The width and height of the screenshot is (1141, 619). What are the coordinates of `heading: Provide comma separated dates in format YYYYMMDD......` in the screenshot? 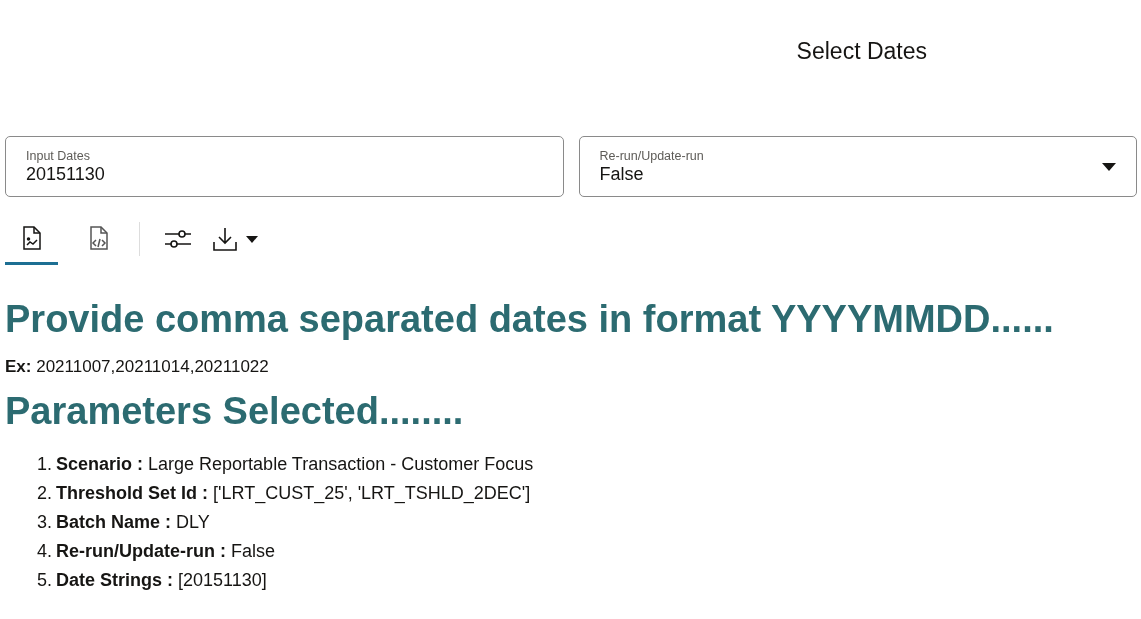 It's located at (530, 319).